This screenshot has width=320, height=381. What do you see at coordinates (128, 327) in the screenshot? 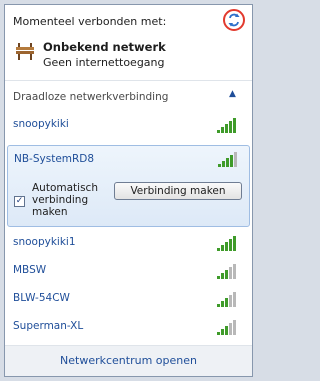
I see `network-row-superman-xl: Superman-XL` at bounding box center [128, 327].